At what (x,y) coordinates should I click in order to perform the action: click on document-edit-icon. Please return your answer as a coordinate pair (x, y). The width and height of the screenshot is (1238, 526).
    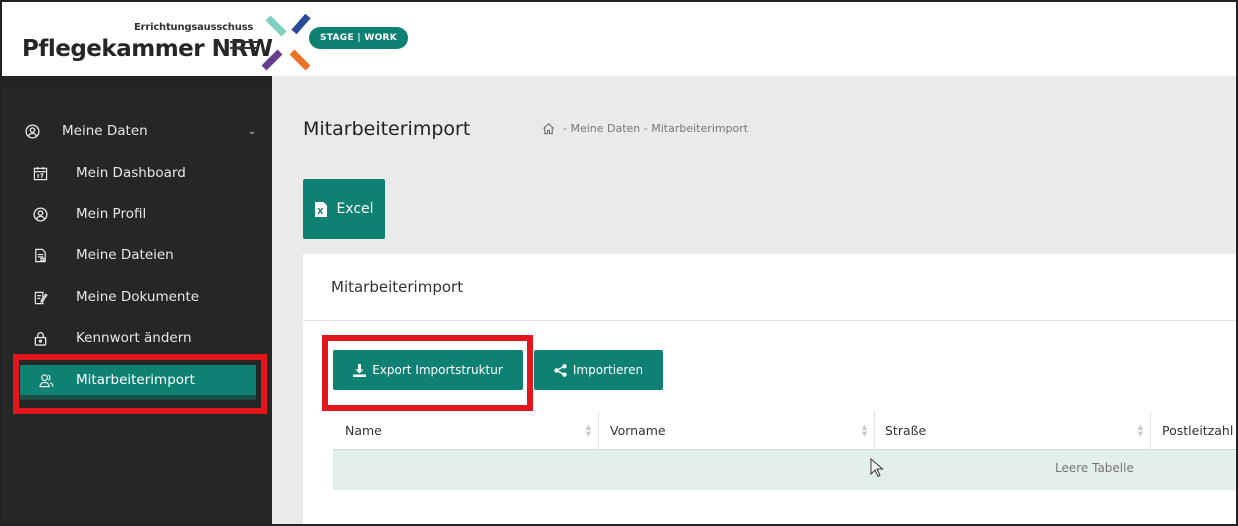
    Looking at the image, I should click on (40, 297).